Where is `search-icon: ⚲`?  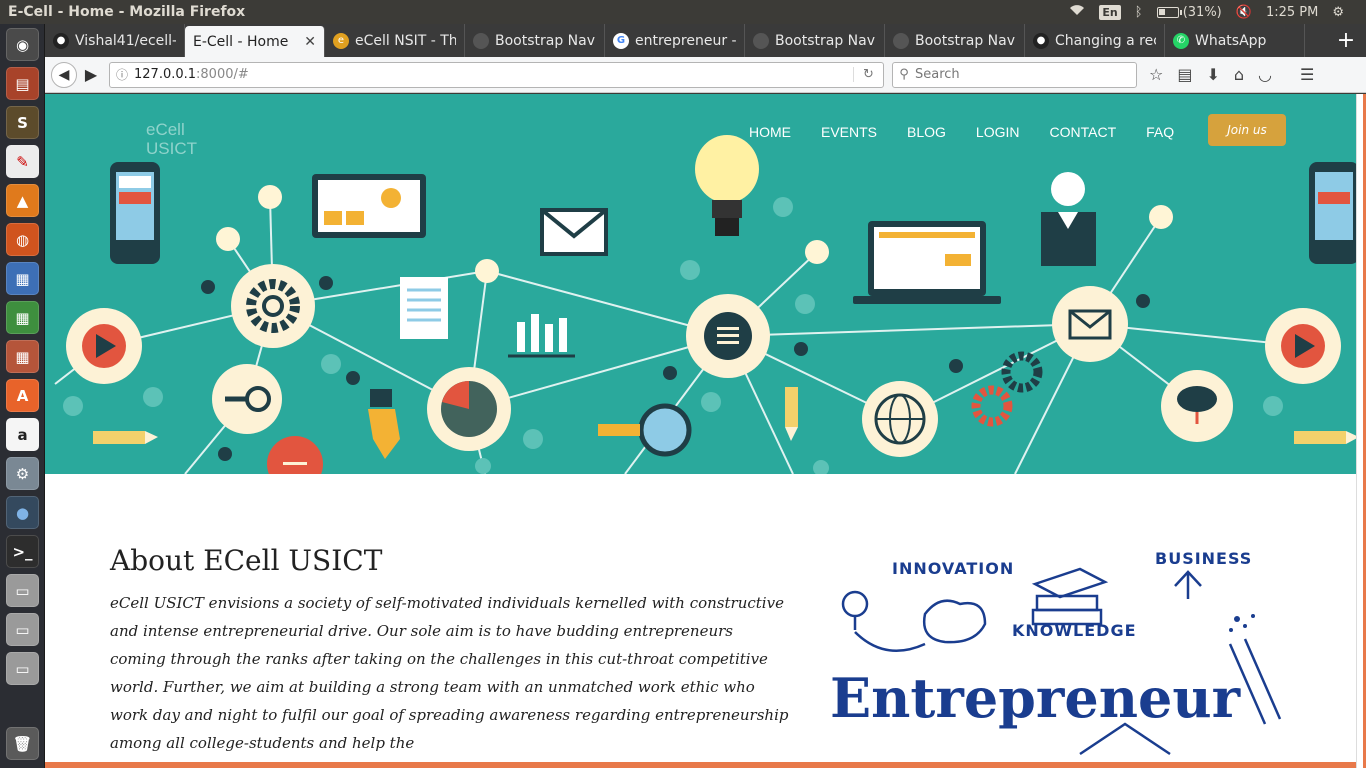 search-icon: ⚲ is located at coordinates (904, 74).